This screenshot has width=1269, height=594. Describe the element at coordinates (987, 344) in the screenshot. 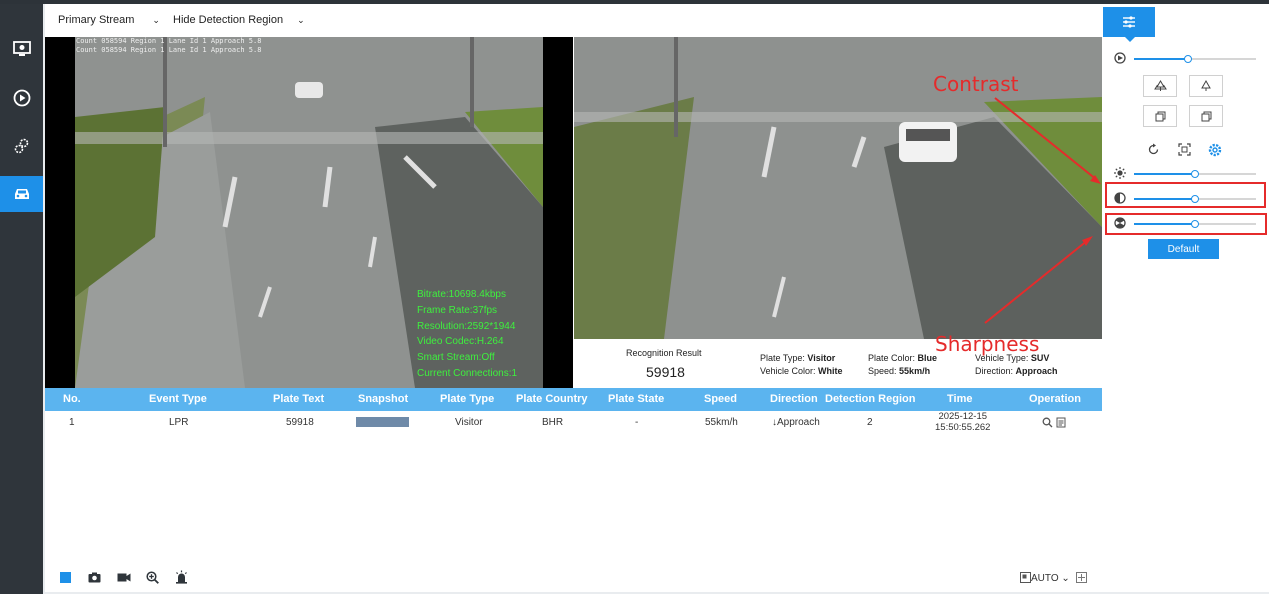

I see `sharpness-annotation: Sharpness` at that location.